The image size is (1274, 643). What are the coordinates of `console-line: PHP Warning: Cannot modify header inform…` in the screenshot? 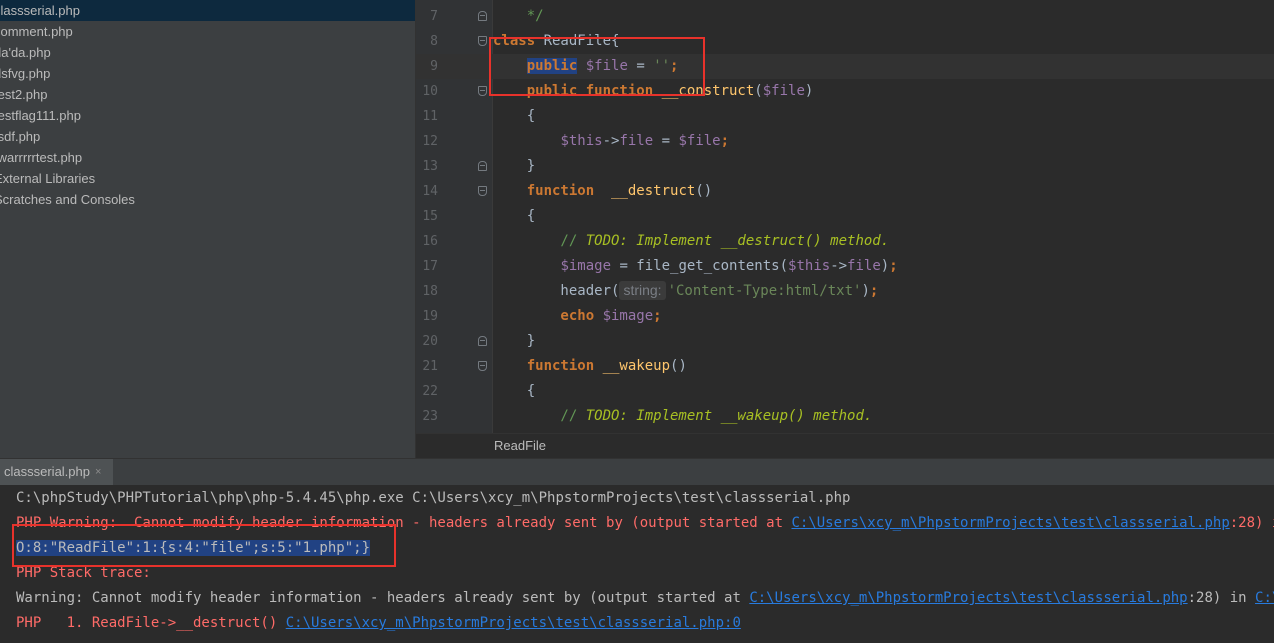 It's located at (645, 523).